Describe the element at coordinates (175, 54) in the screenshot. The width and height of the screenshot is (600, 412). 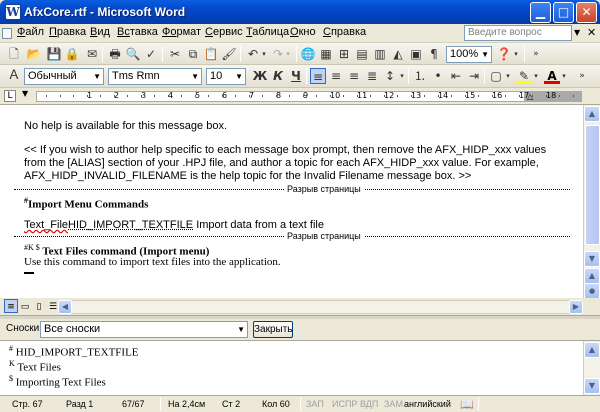
I see `cut-icon: ✂` at that location.